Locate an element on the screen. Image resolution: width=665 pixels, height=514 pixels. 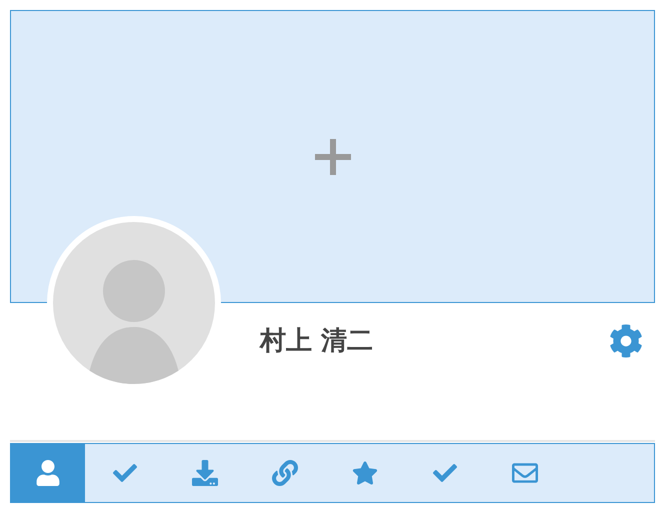
profile-name: 村上 清二 is located at coordinates (317, 341).